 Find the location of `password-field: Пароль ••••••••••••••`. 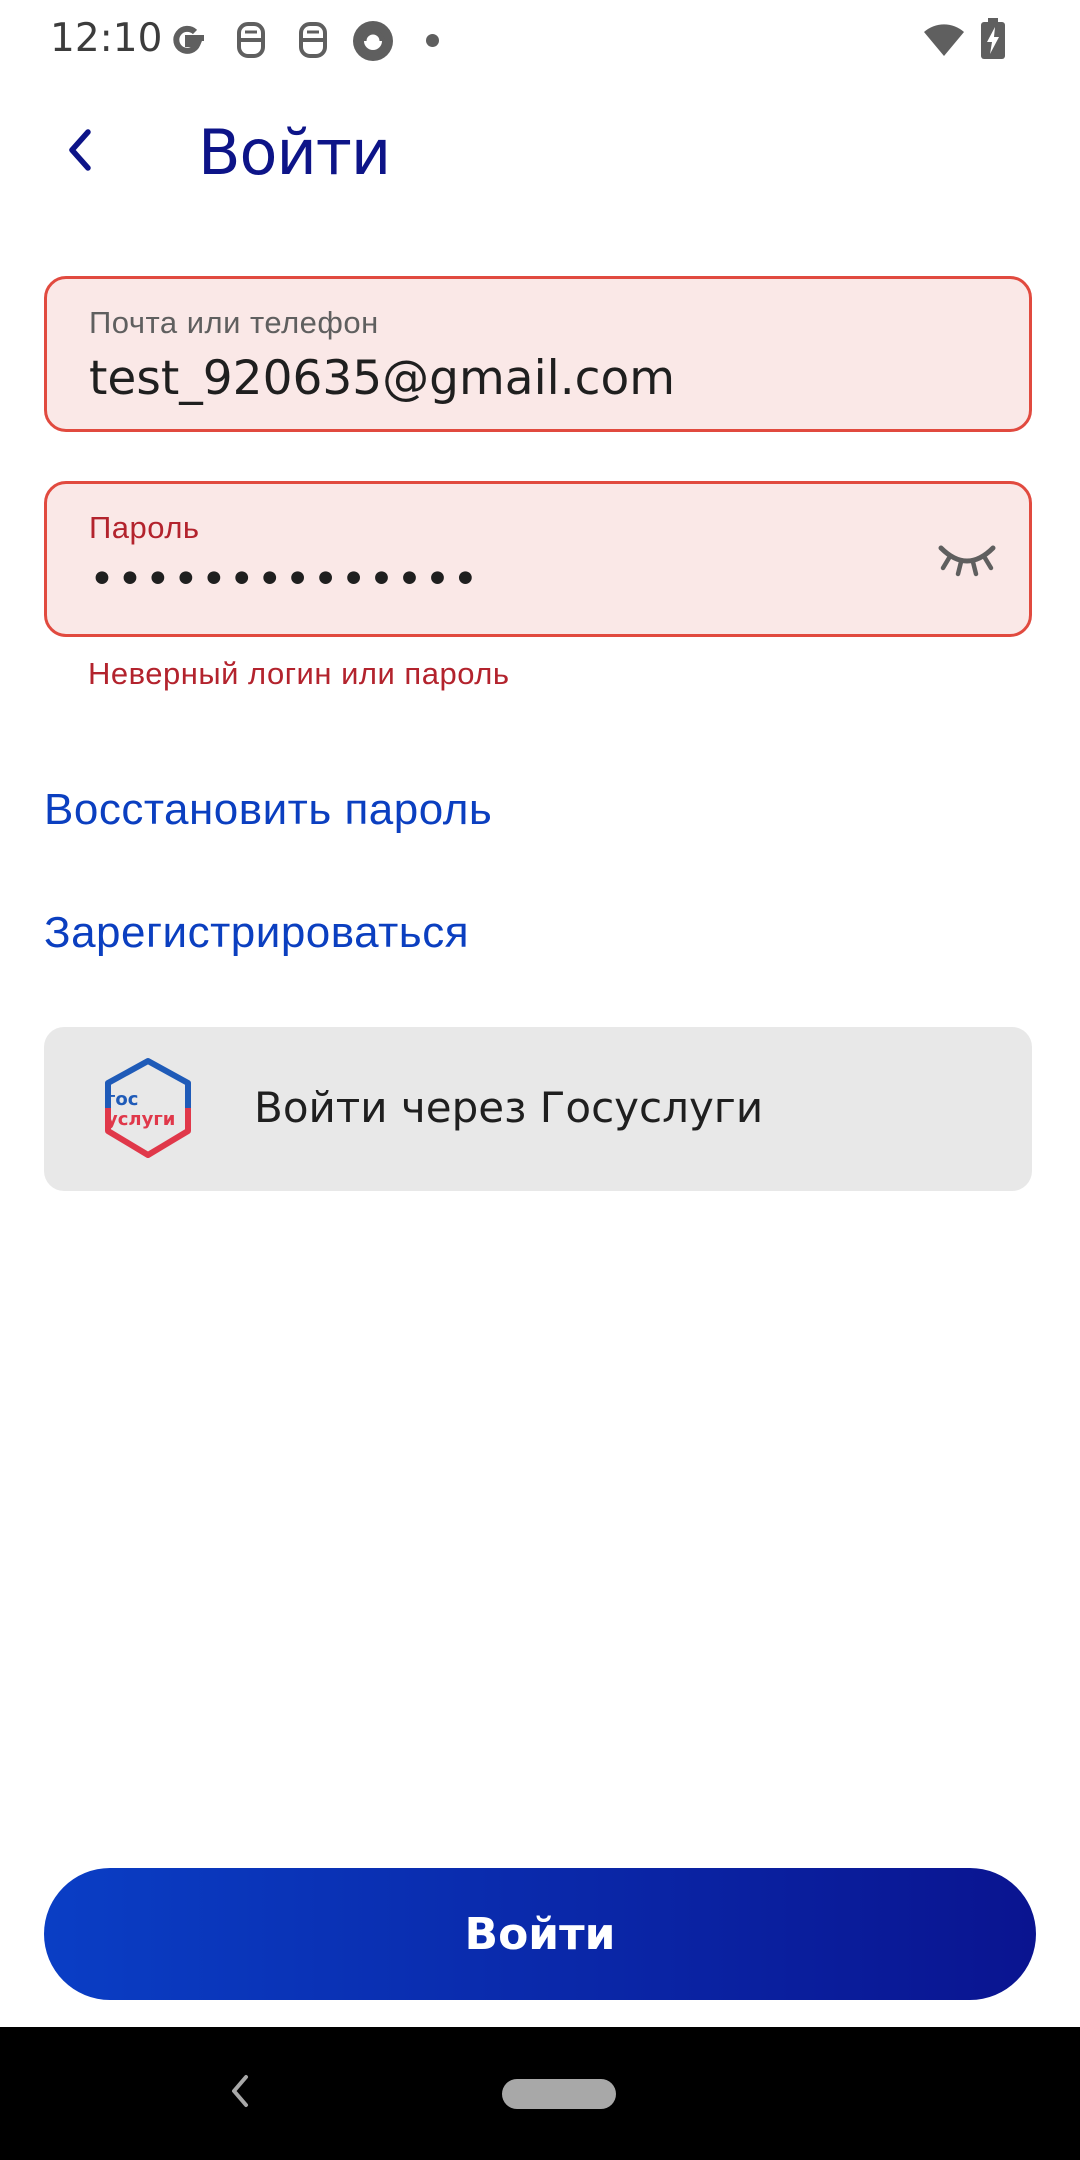

password-field: Пароль •••••••••••••• is located at coordinates (538, 559).